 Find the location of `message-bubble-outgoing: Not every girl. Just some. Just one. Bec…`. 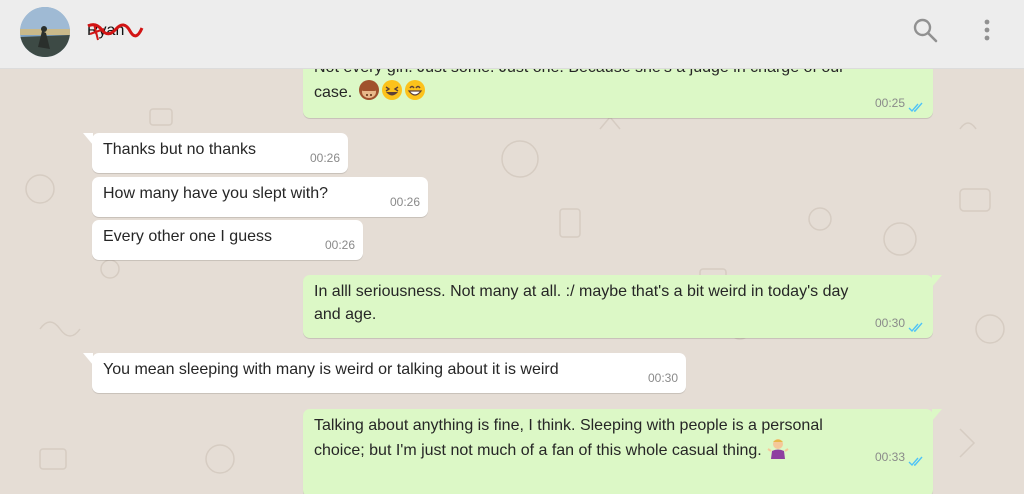

message-bubble-outgoing: Not every girl. Just some. Just one. Bec… is located at coordinates (618, 93).